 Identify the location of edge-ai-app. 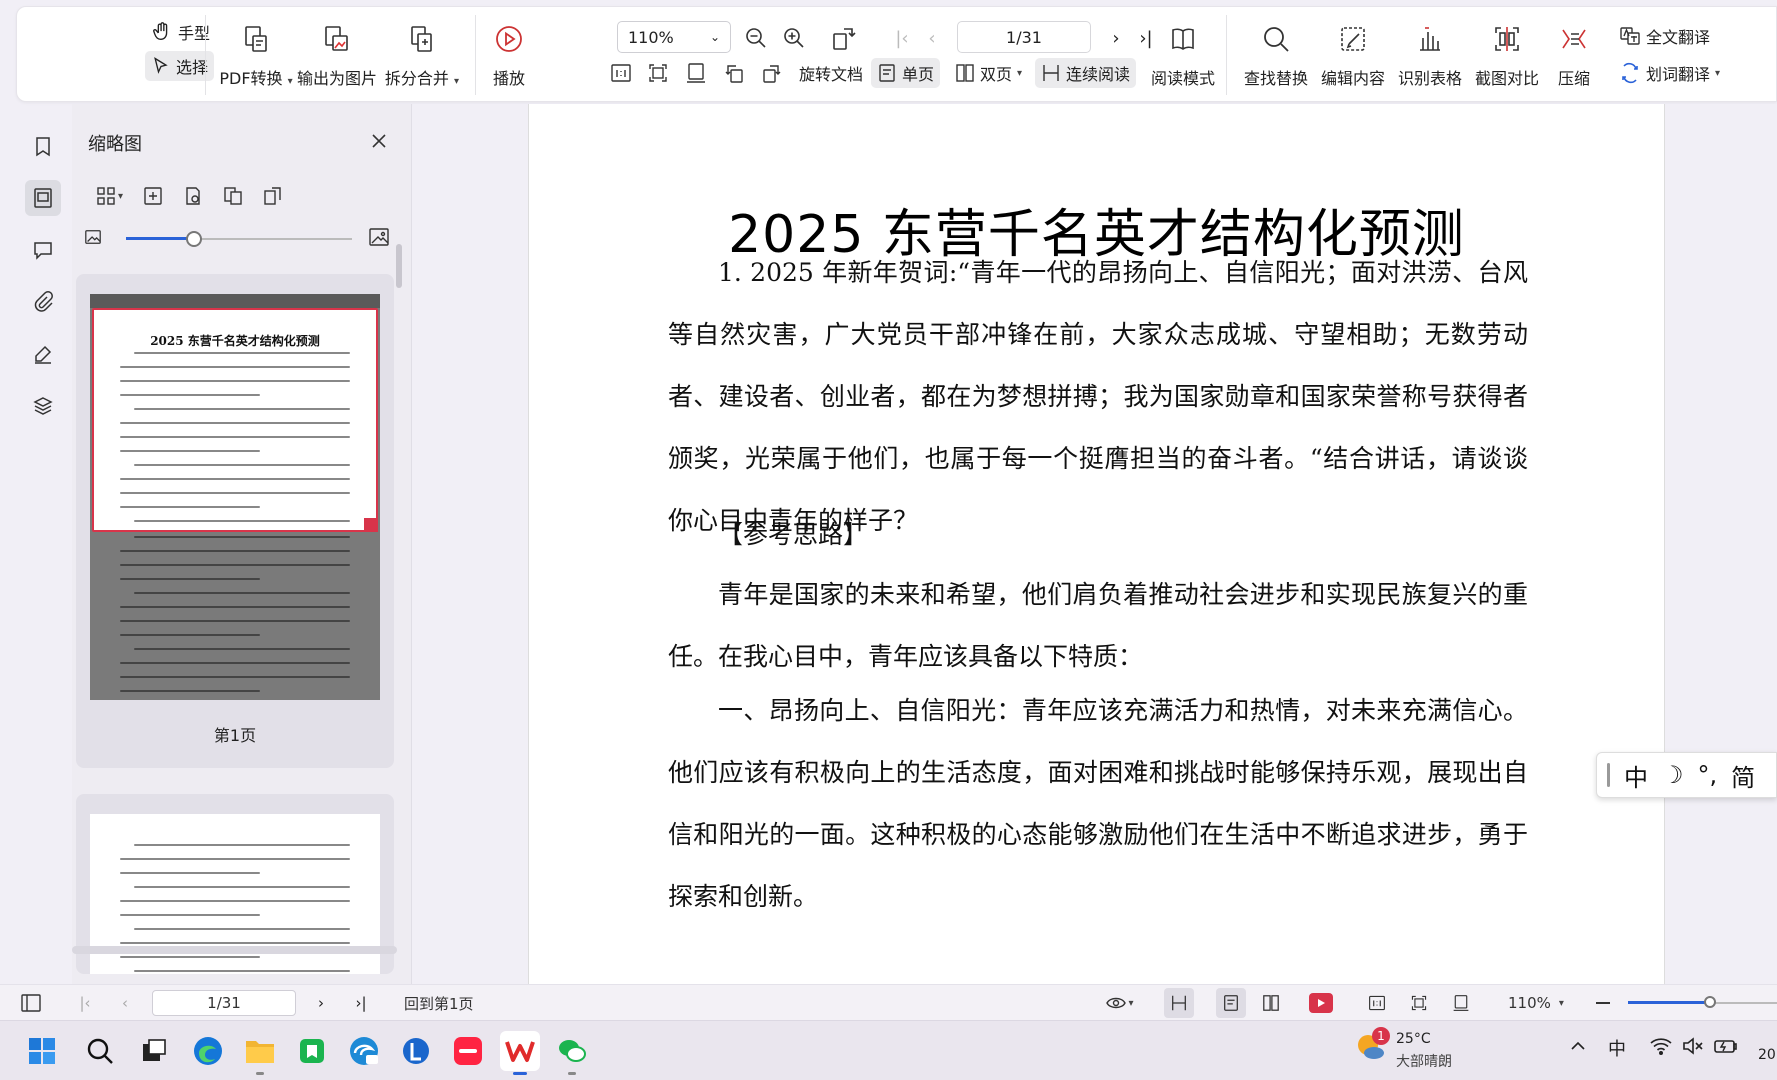
(364, 1051).